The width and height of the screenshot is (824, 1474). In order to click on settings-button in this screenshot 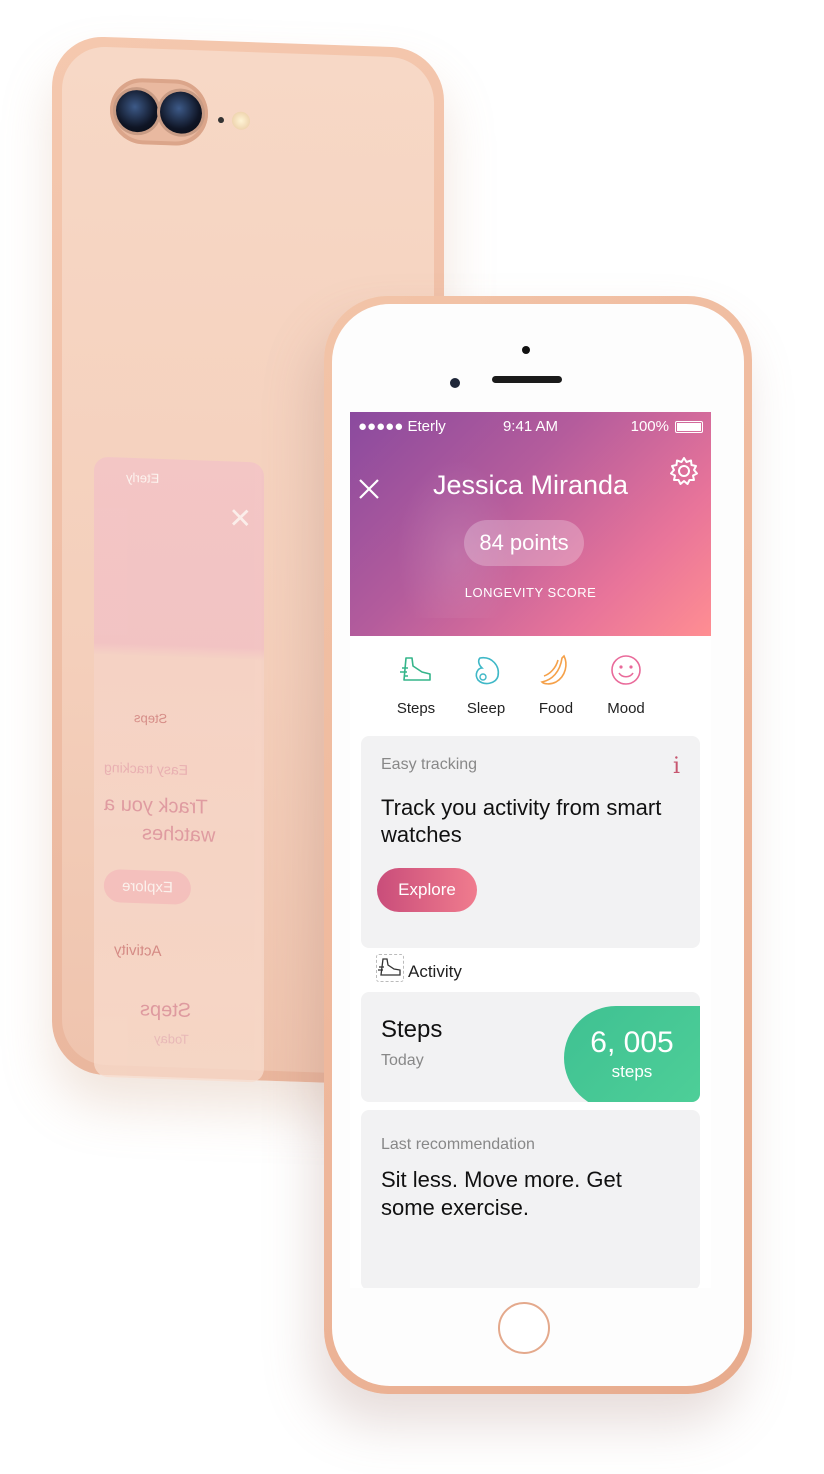, I will do `click(684, 471)`.